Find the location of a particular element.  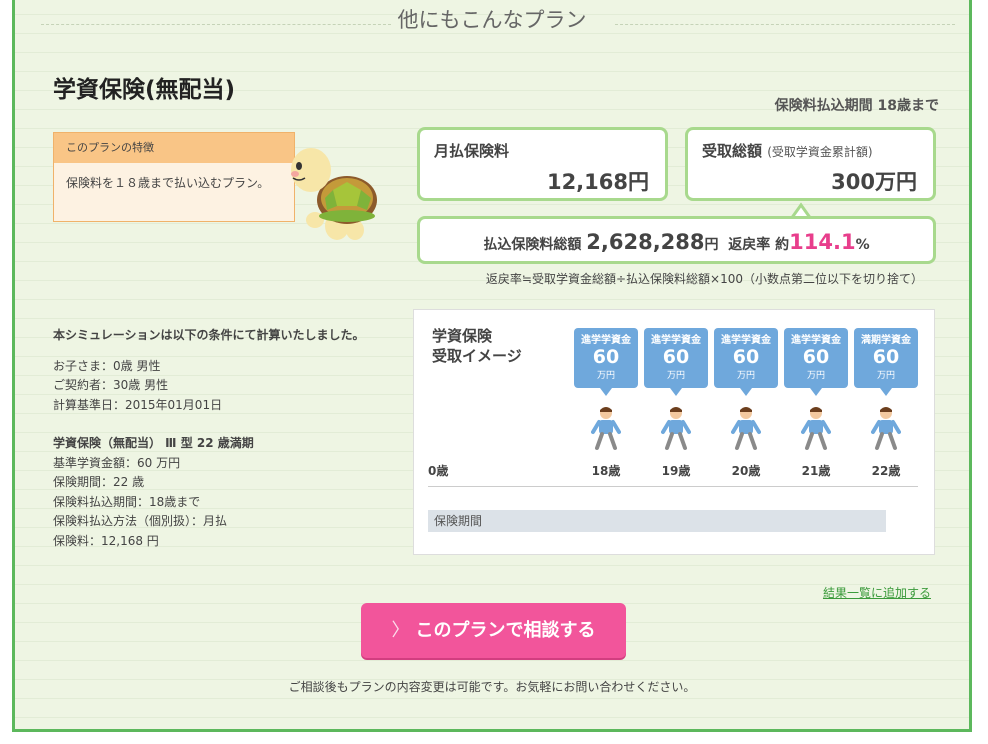

return-rate-value: 114.1 is located at coordinates (822, 242).